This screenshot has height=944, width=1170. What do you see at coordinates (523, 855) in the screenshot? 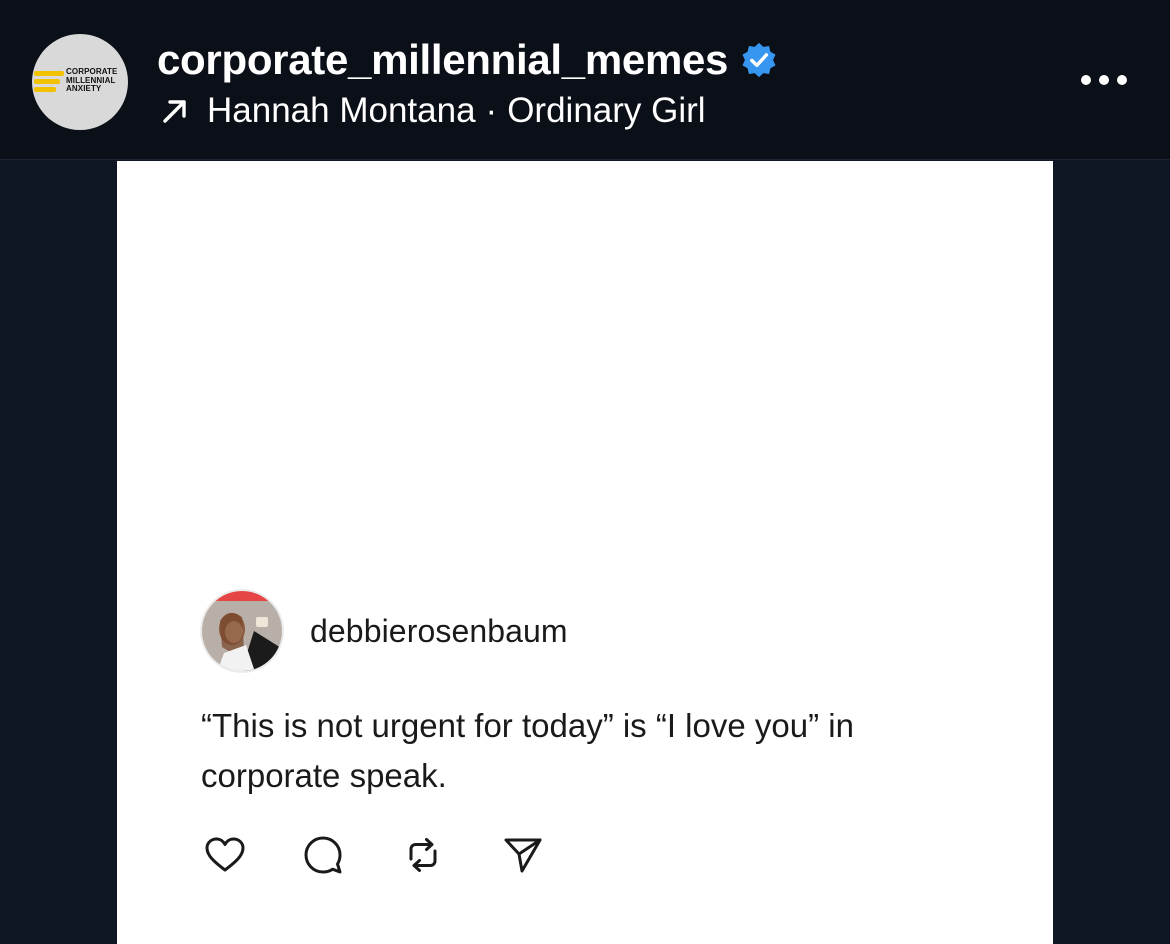
I see `share-icon` at bounding box center [523, 855].